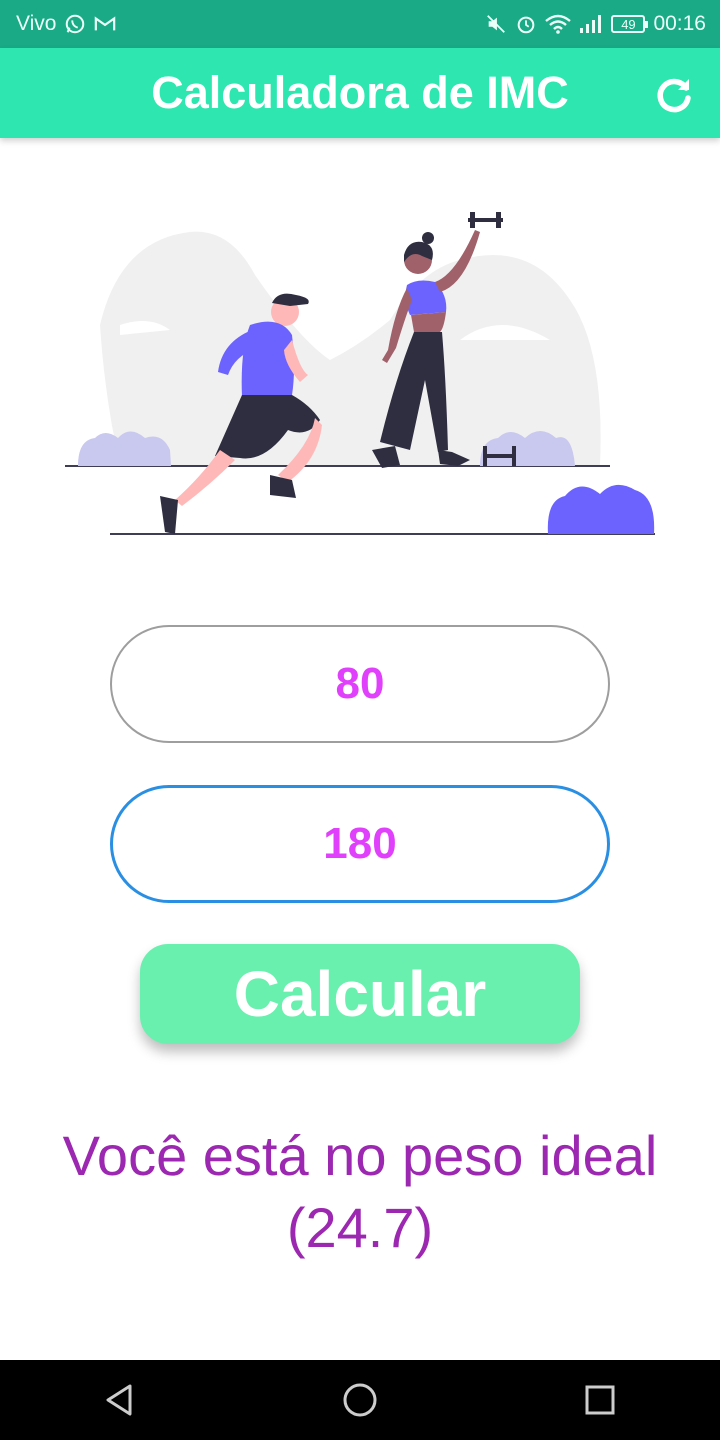  Describe the element at coordinates (360, 994) in the screenshot. I see `calculate-button: Calcular` at that location.